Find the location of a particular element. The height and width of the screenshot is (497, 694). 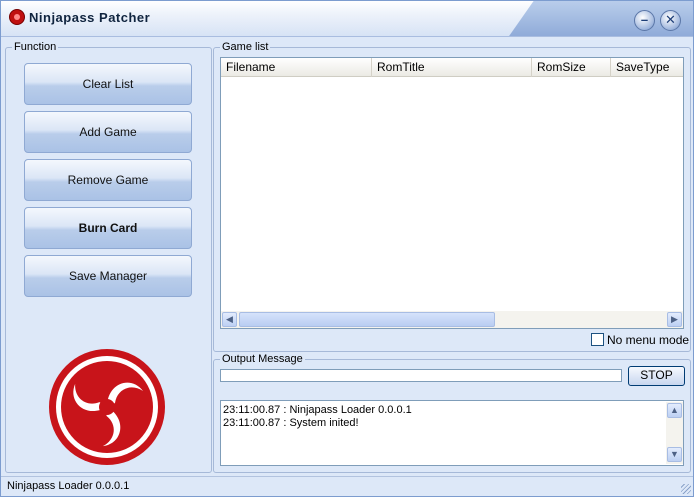

function-group-legend: Function is located at coordinates (35, 47).